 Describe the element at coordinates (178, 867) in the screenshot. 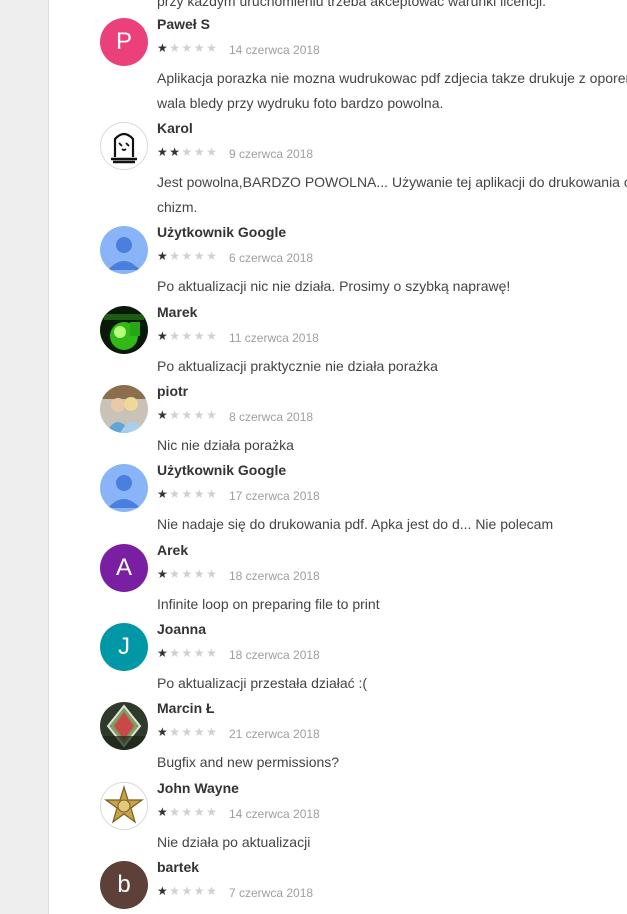

I see `review-author: bartek` at that location.